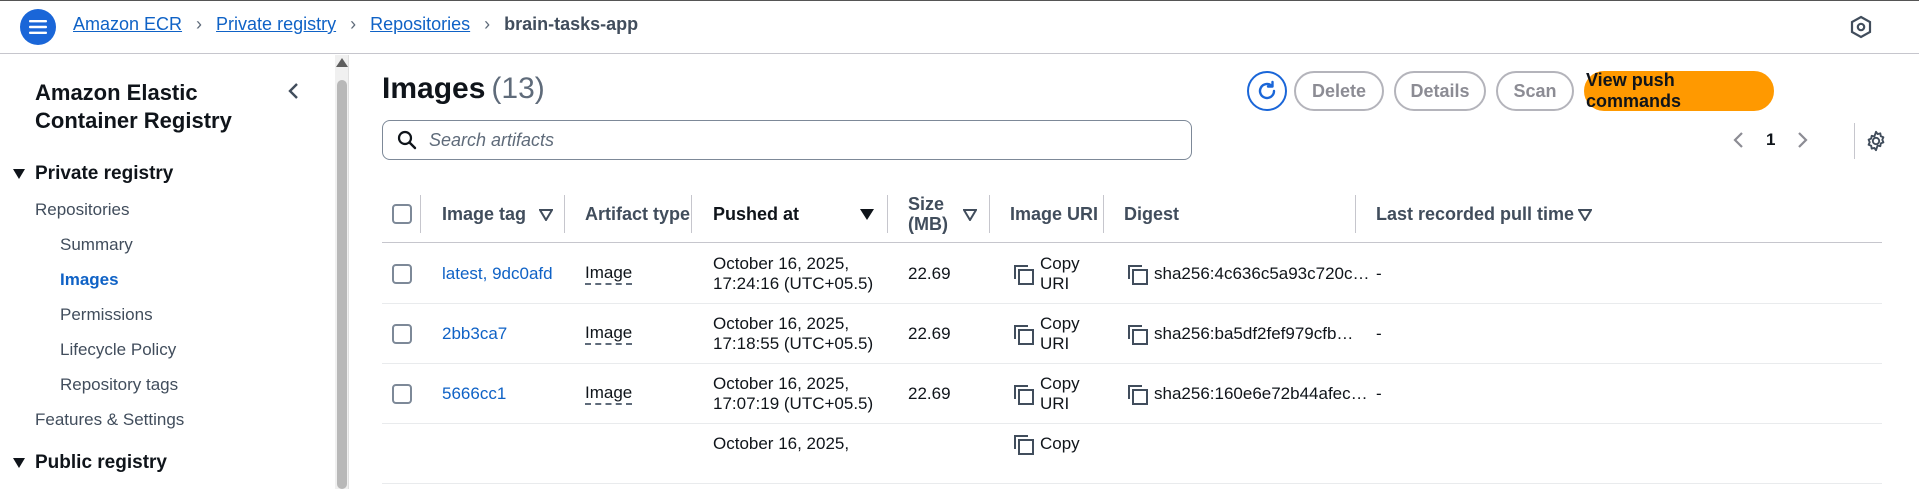  Describe the element at coordinates (1739, 140) in the screenshot. I see `previous-page-button` at that location.